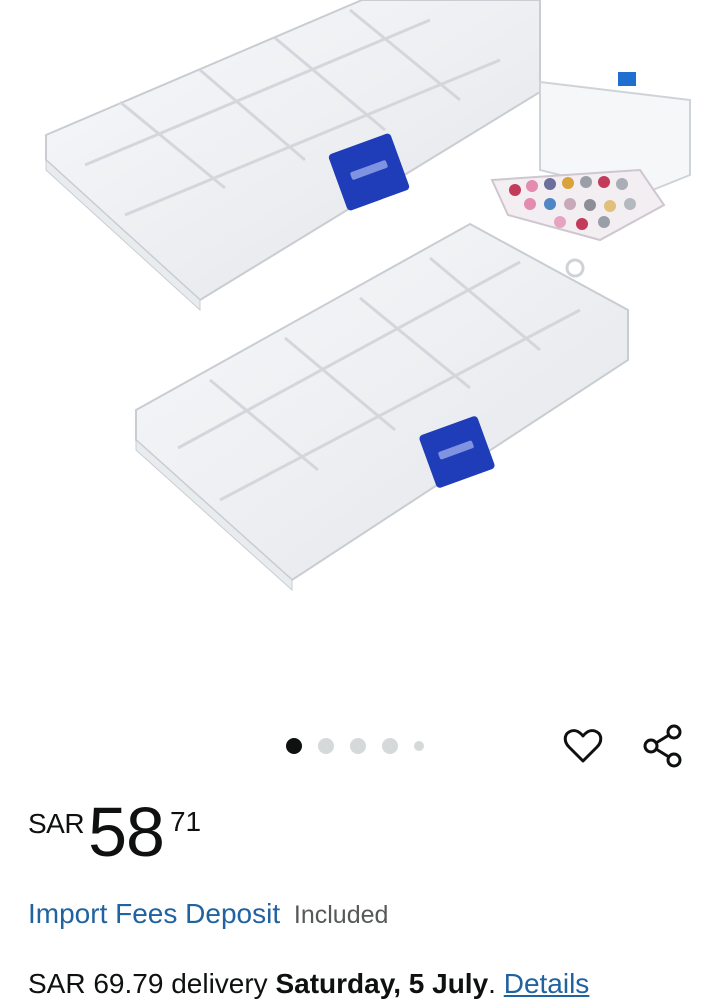  Describe the element at coordinates (341, 915) in the screenshot. I see `import-fees-status: Included` at that location.